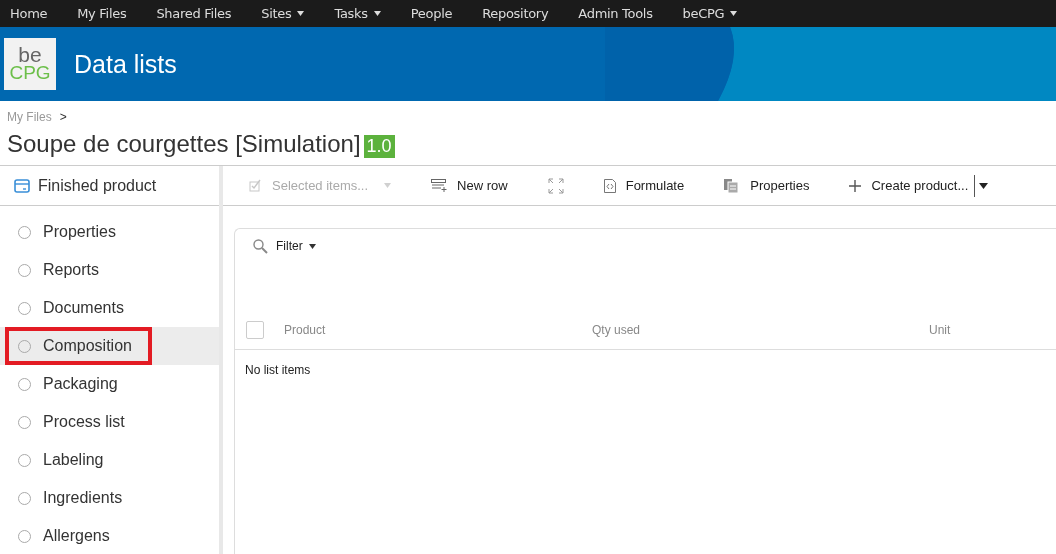  What do you see at coordinates (278, 370) in the screenshot?
I see `empty-message: No list items` at bounding box center [278, 370].